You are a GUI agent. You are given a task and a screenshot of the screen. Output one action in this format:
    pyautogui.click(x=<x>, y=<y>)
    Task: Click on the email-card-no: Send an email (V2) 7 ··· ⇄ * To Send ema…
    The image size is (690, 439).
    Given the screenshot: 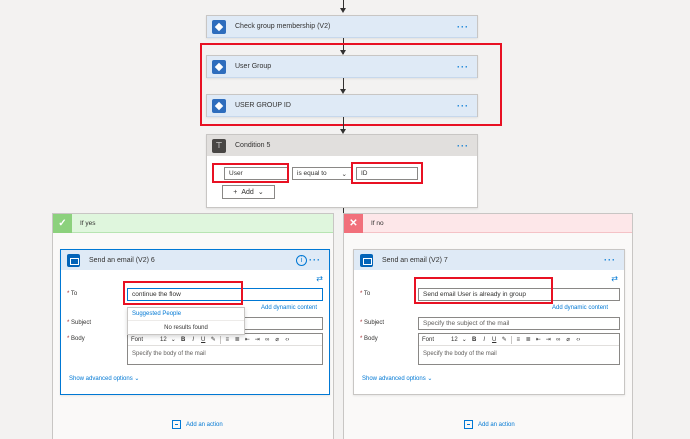 What is the action you would take?
    pyautogui.click(x=489, y=322)
    